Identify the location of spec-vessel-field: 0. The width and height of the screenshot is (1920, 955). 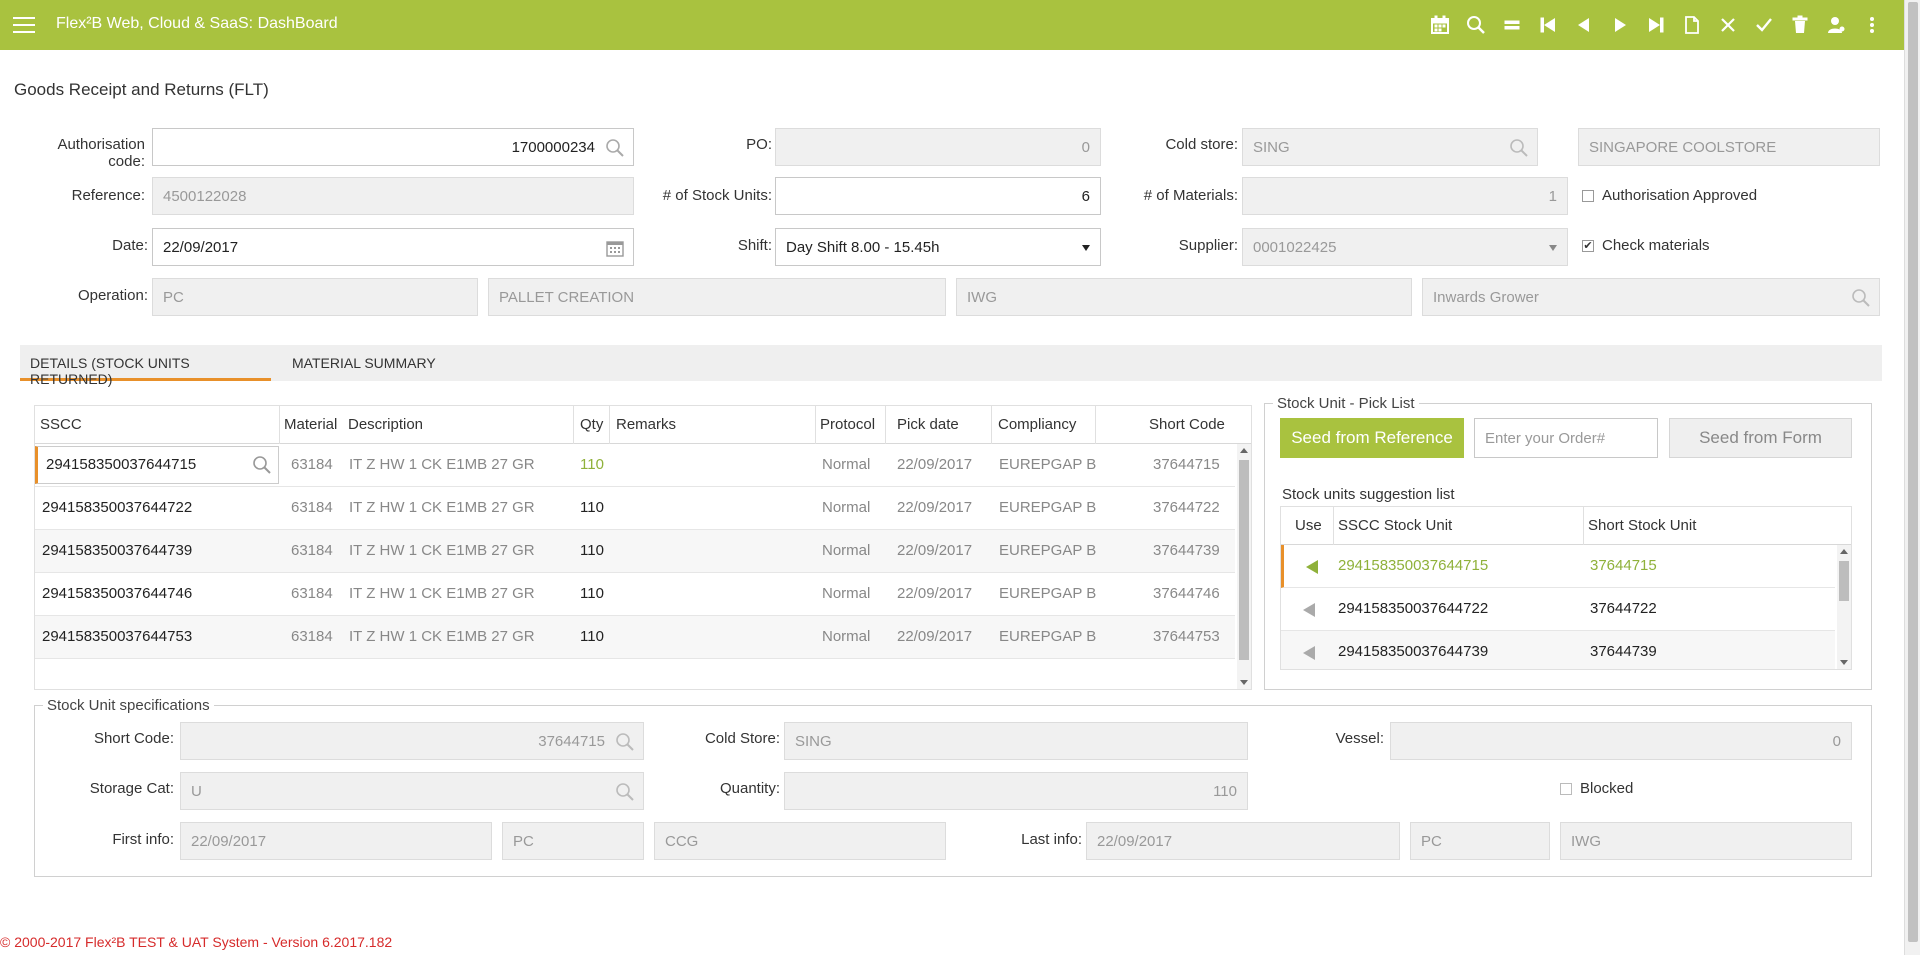
(1621, 741).